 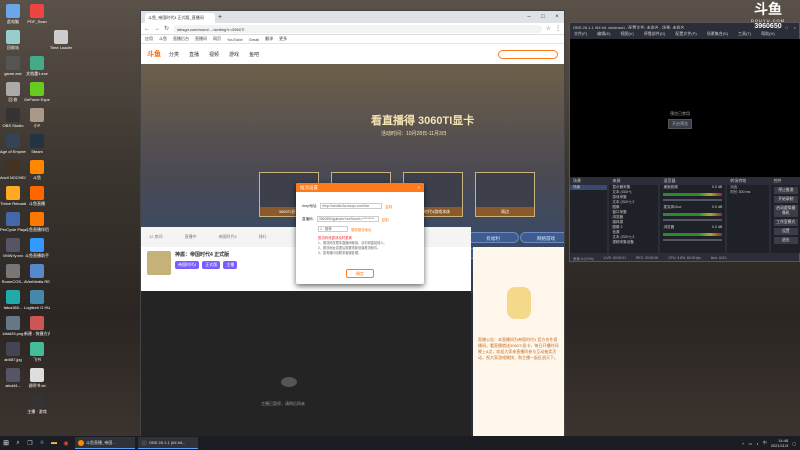 I want to click on desktop-icon: 主播 · 游戏, so click(x=37, y=404).